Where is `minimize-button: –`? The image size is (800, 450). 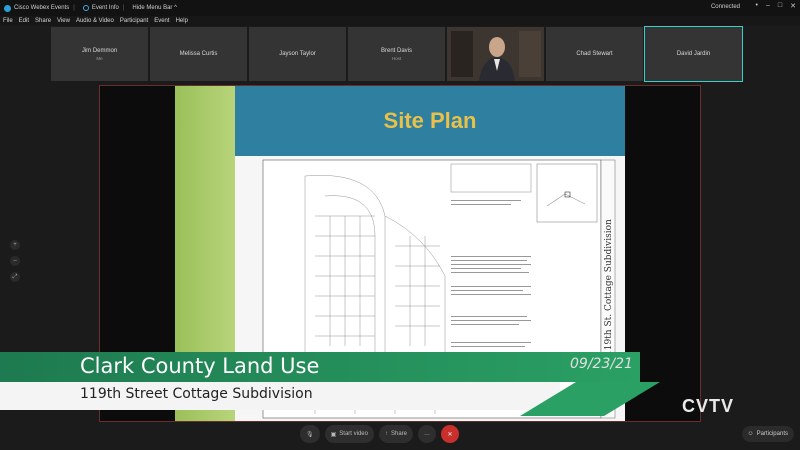
minimize-button: – is located at coordinates (768, 6).